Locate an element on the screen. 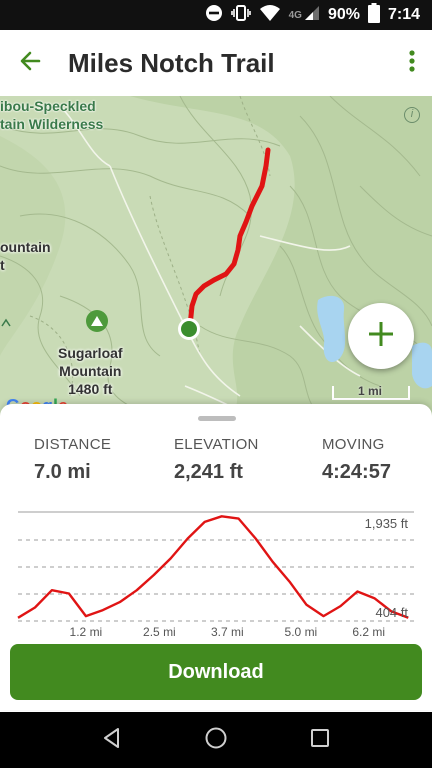 The image size is (432, 768). nav-recents-icon is located at coordinates (320, 740).